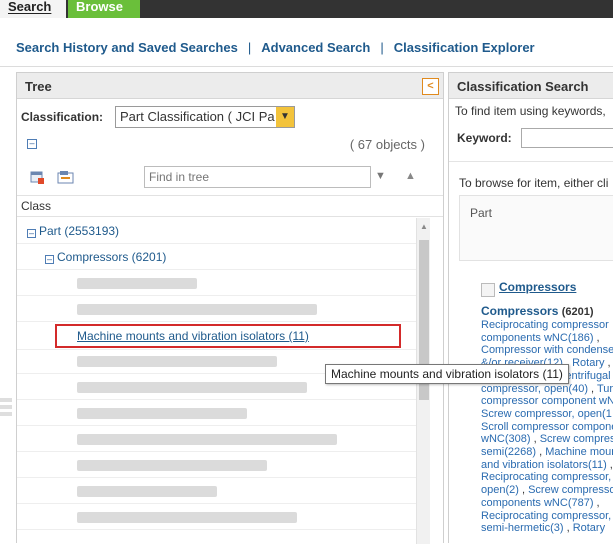 This screenshot has height=544, width=613. What do you see at coordinates (62, 117) in the screenshot?
I see `classification-label: Classification:` at bounding box center [62, 117].